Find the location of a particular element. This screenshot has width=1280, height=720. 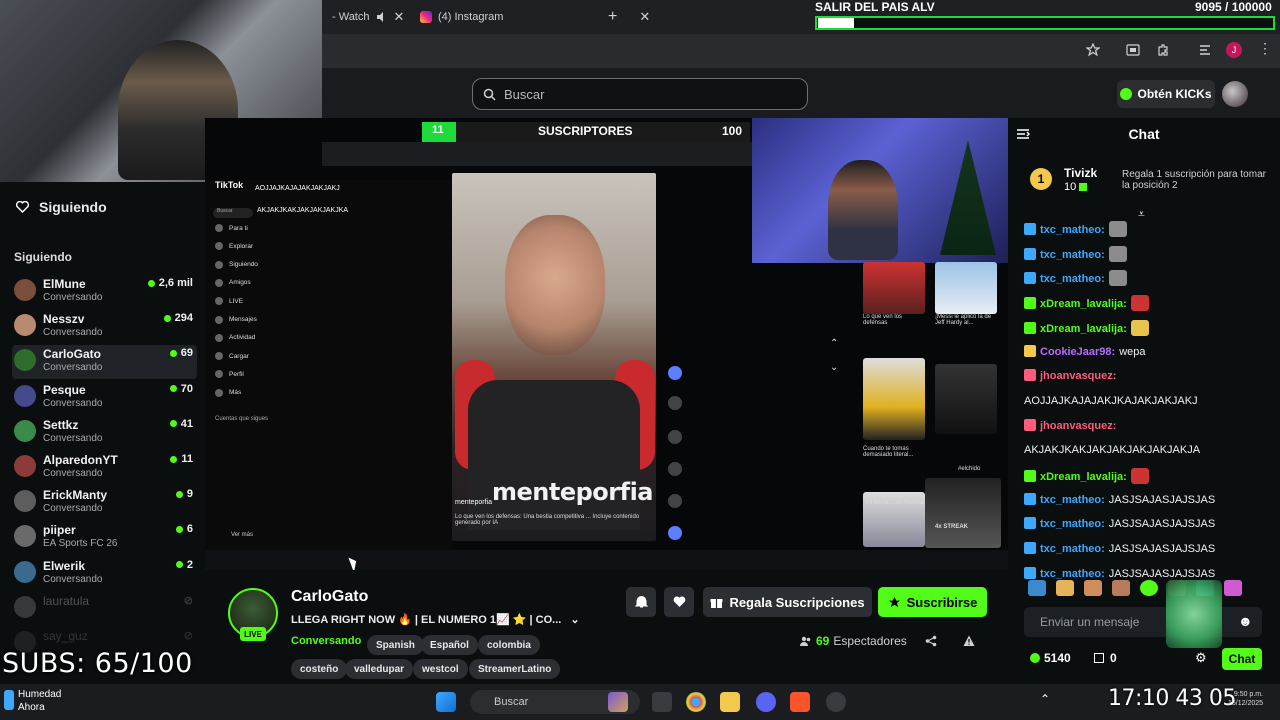

sidebar-item-nesszv: Nesszv Conversando 294 is located at coordinates (104, 327).